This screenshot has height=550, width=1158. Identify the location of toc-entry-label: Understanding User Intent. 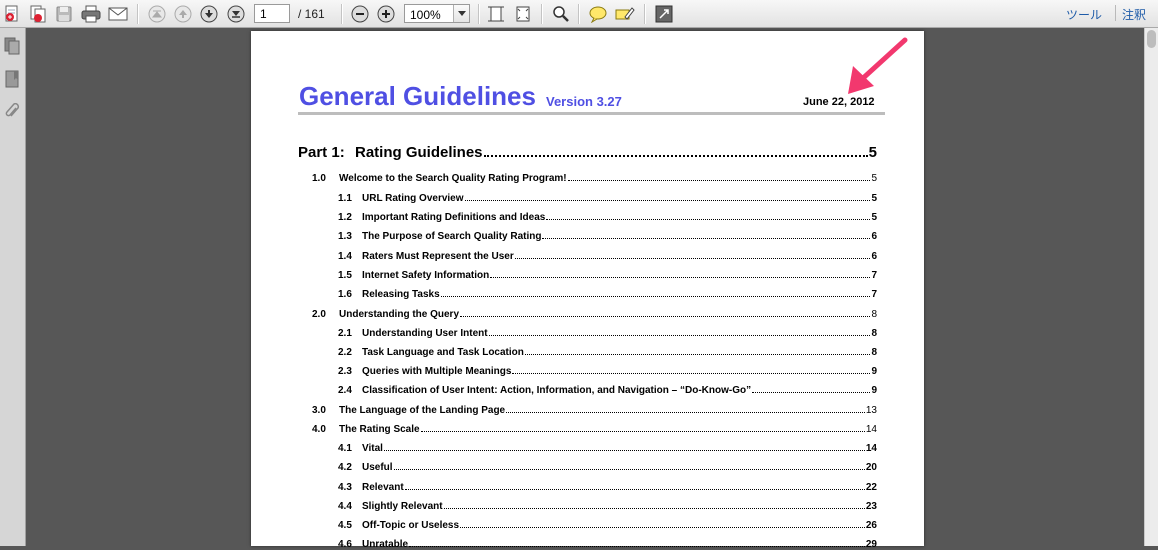
(425, 333).